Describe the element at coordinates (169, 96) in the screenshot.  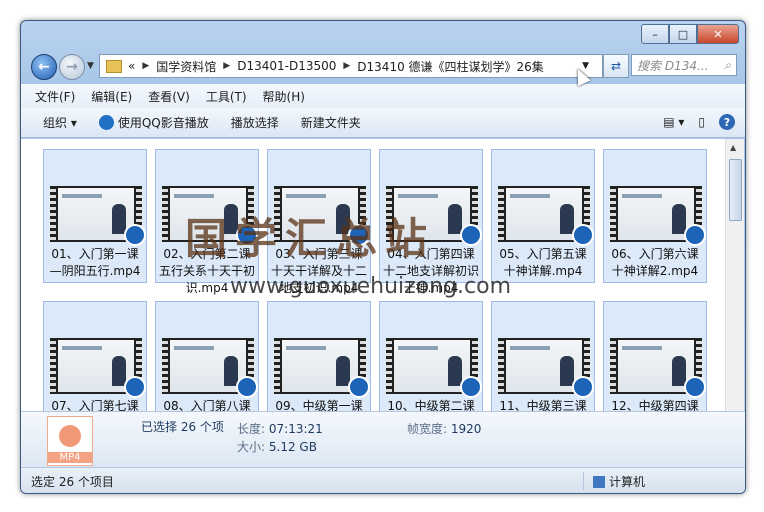
I see `menu-view: 查看(V)` at that location.